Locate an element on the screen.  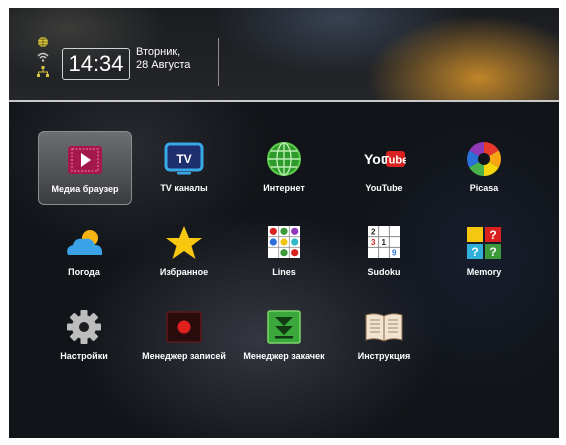
app-internet: Интернет is located at coordinates (284, 167).